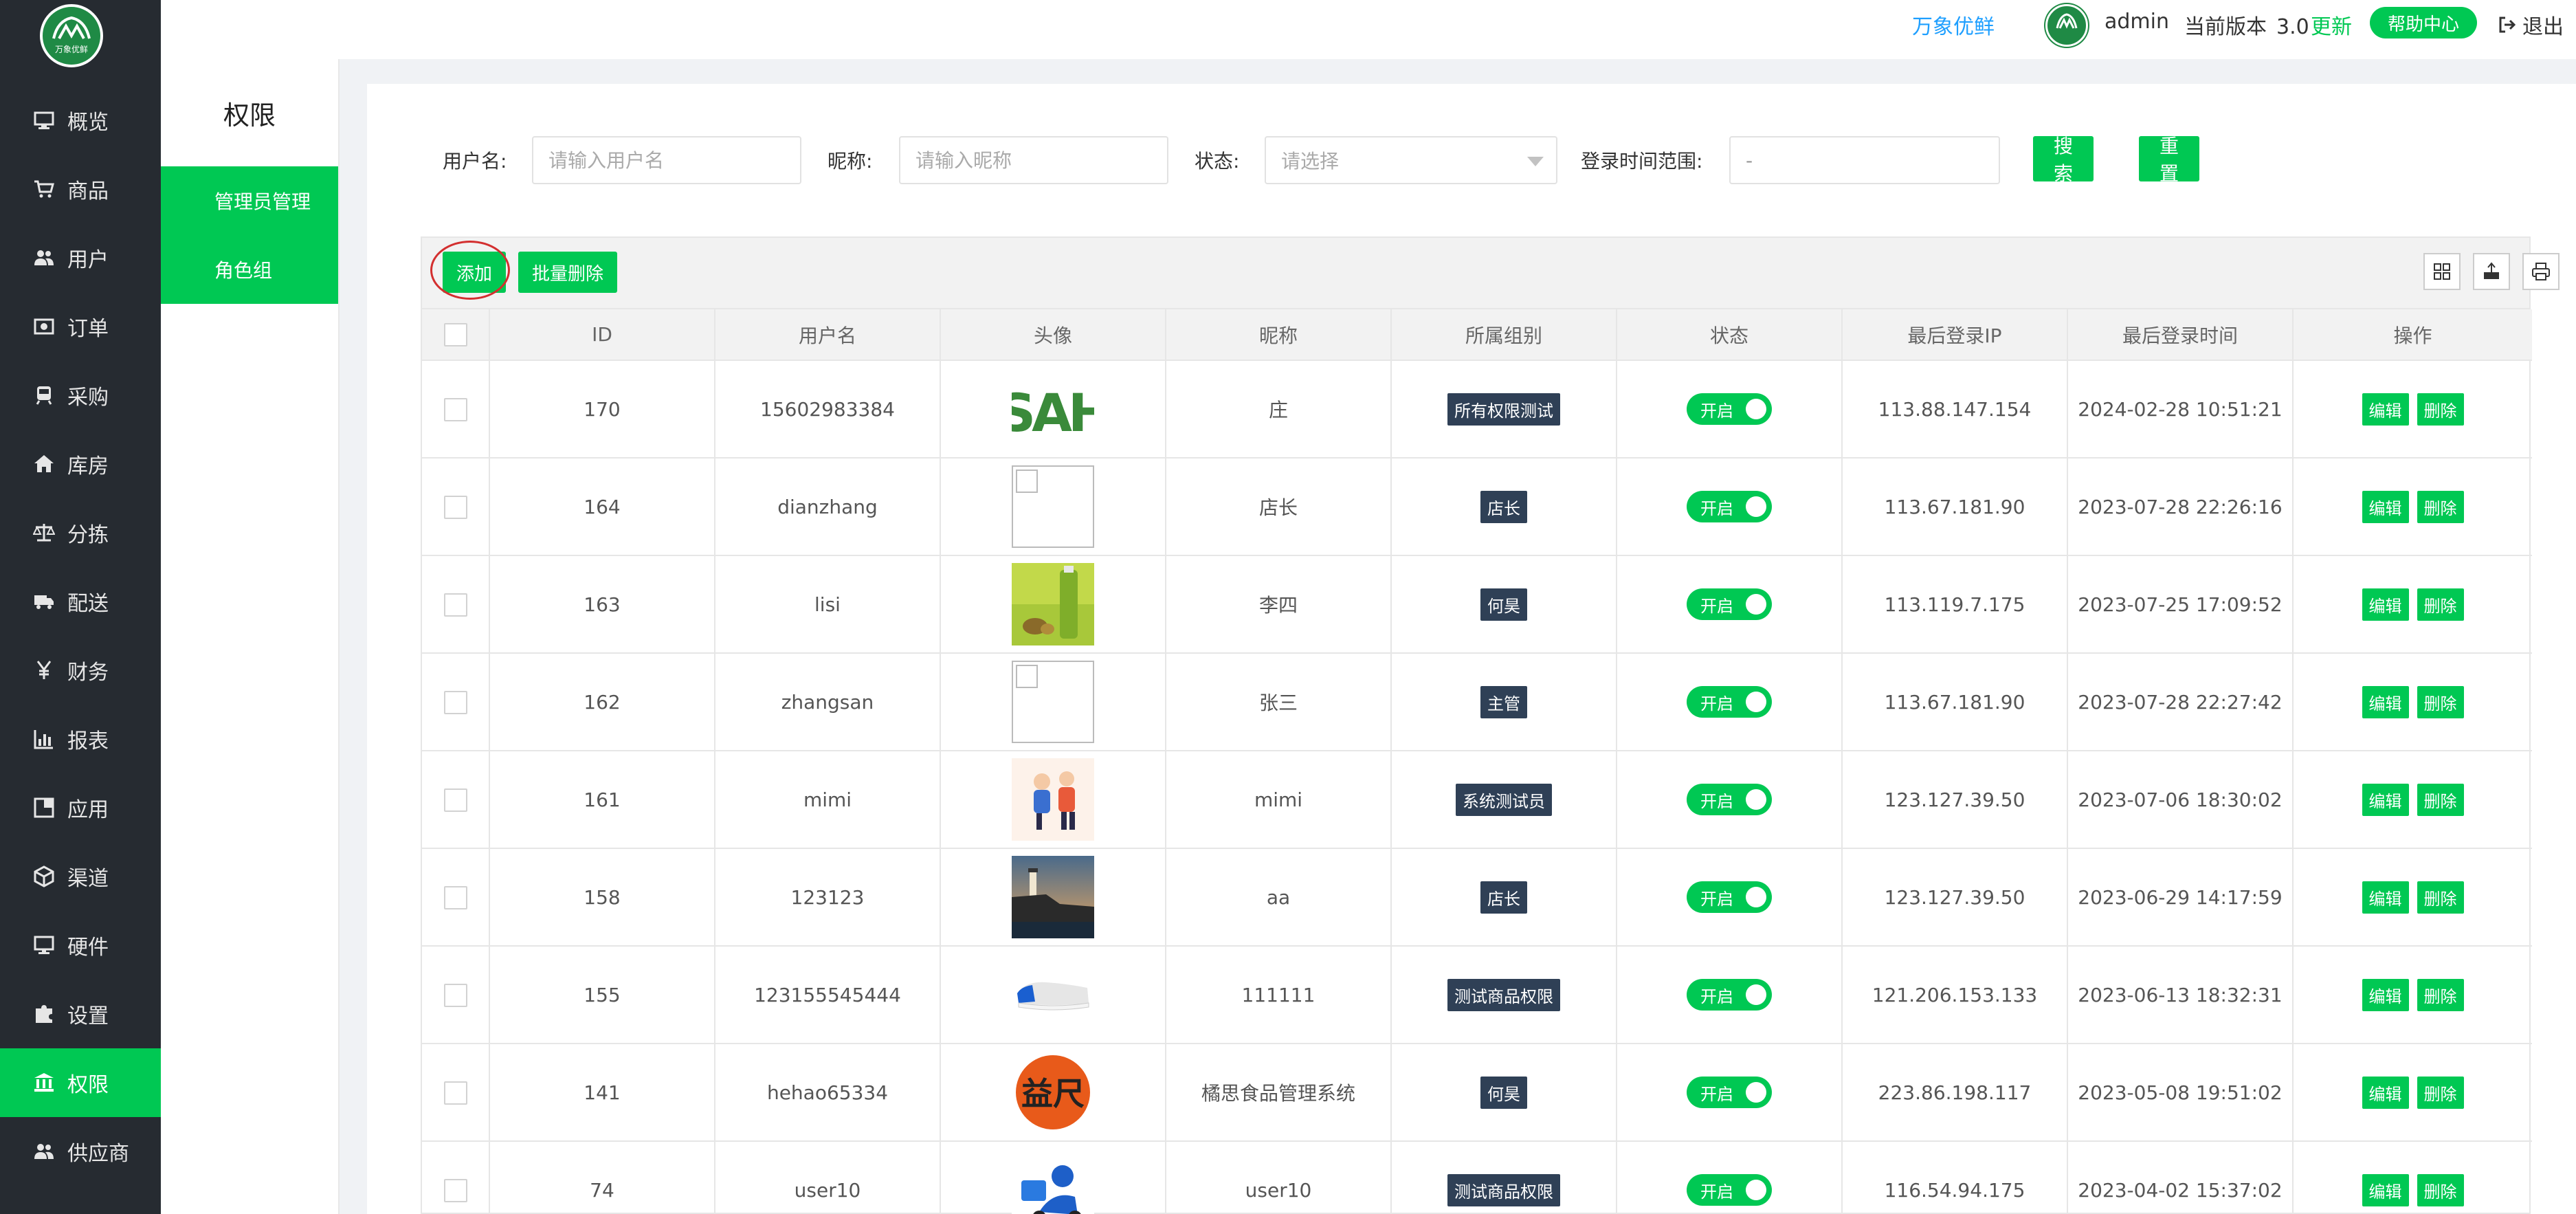 Image resolution: width=2576 pixels, height=1214 pixels. Describe the element at coordinates (1716, 508) in the screenshot. I see `status-toggle-label: 开启` at that location.